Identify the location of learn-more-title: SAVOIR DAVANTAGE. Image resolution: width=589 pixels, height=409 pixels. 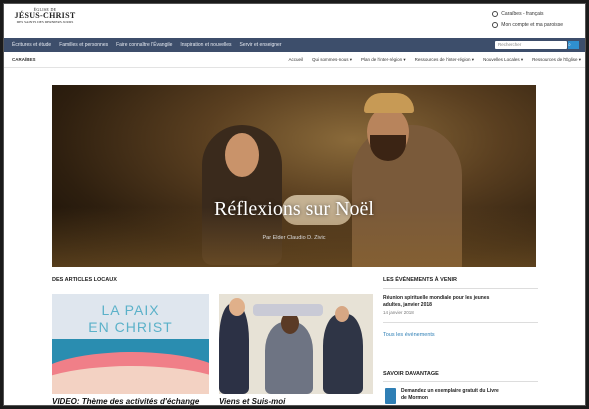
(411, 374).